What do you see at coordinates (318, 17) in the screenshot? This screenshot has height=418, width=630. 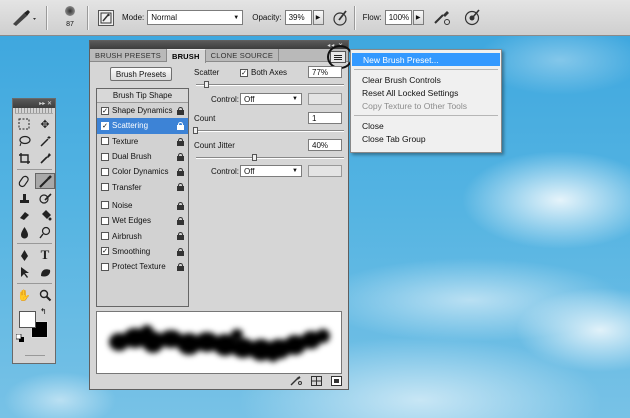 I see `opacity-slider-button: ▶` at bounding box center [318, 17].